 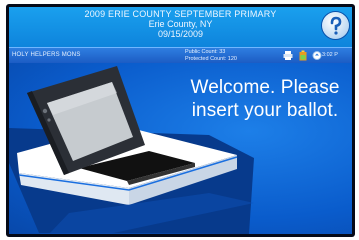 I want to click on welcome-line-2: insert your ballot., so click(x=265, y=110).